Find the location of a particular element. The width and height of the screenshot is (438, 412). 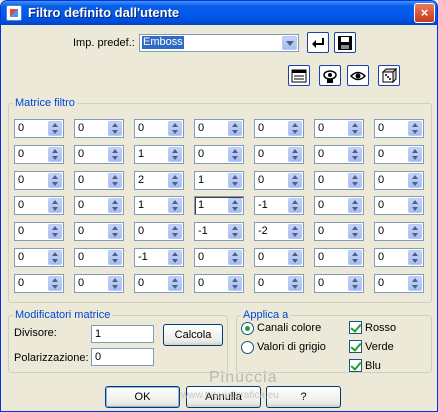

randomize-button is located at coordinates (389, 75).